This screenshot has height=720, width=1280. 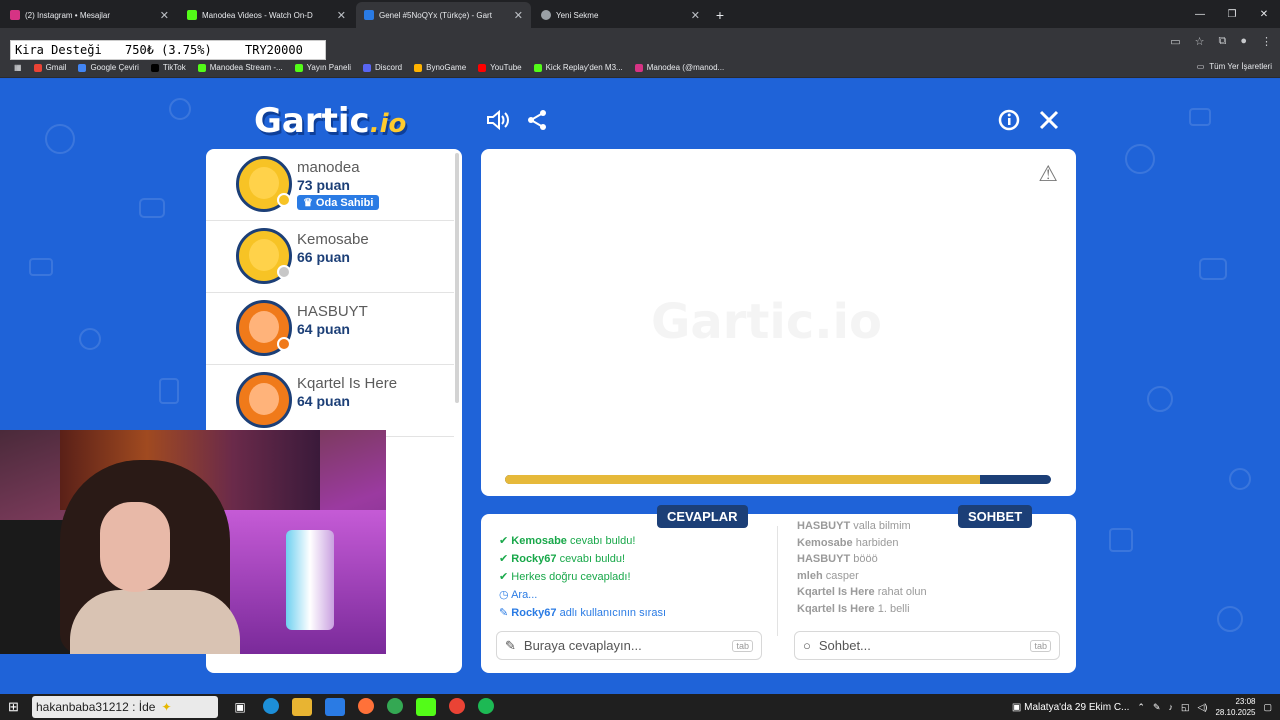 I want to click on badge-label: Oda Sahibi, so click(x=344, y=203).